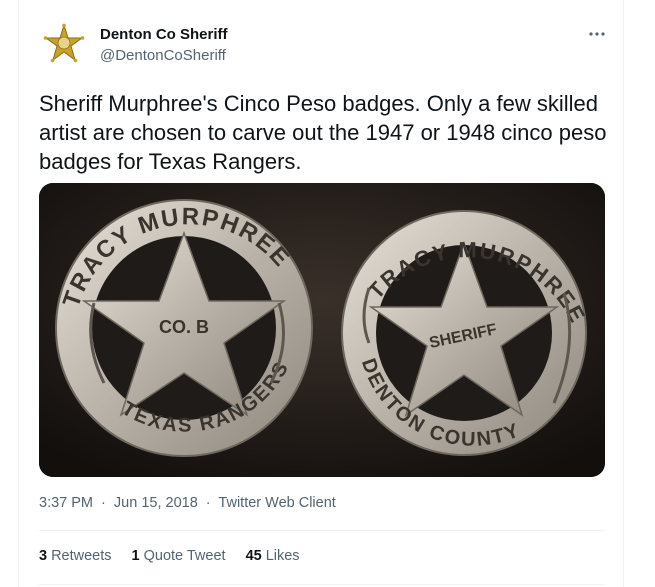 This screenshot has height=587, width=655. Describe the element at coordinates (81, 556) in the screenshot. I see `retweets-label: Retweets` at that location.